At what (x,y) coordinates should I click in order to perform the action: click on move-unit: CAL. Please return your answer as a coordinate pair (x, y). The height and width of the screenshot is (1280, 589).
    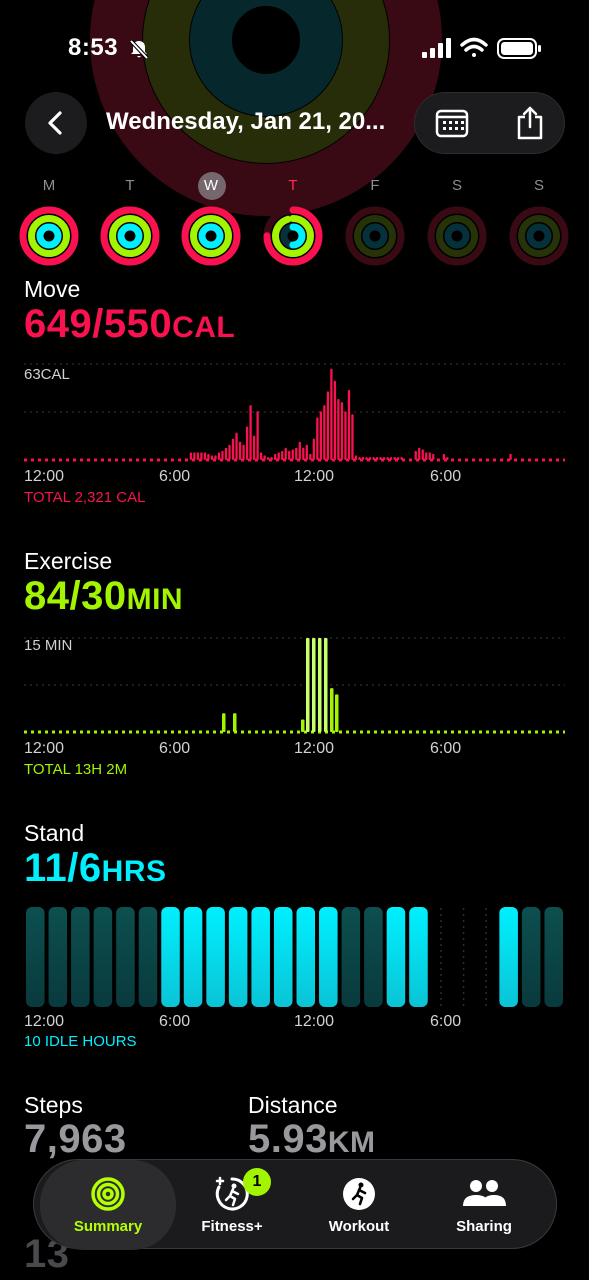
    Looking at the image, I should click on (204, 327).